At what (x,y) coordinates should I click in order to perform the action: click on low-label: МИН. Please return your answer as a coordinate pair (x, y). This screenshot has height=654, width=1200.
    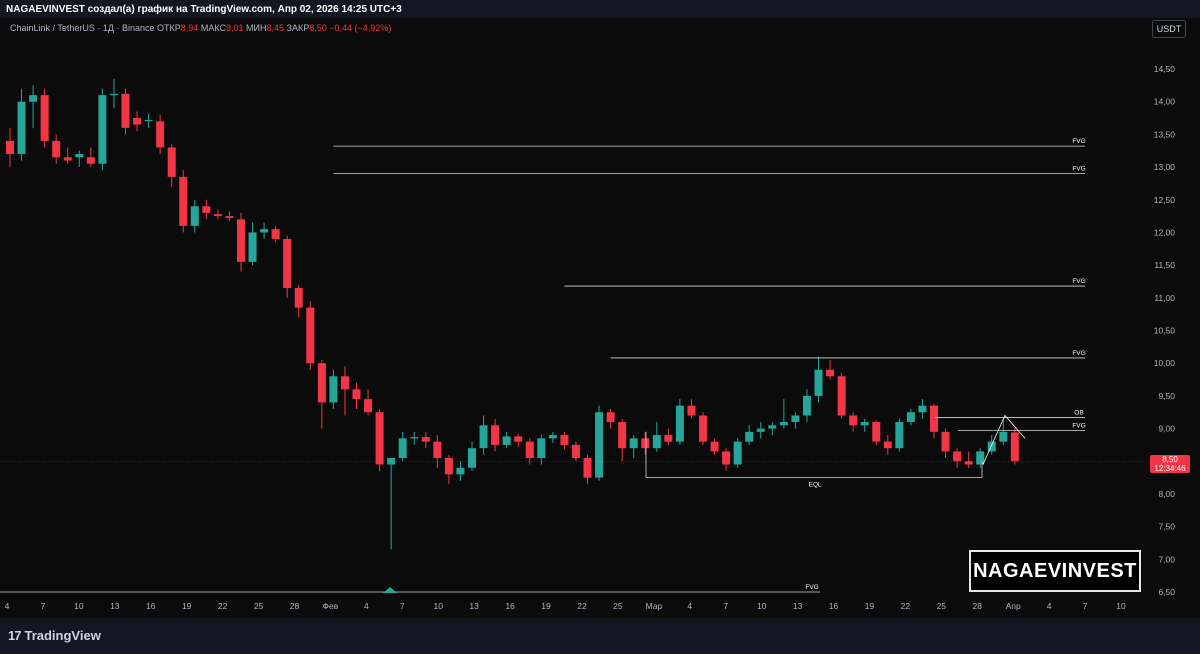
    Looking at the image, I should click on (256, 28).